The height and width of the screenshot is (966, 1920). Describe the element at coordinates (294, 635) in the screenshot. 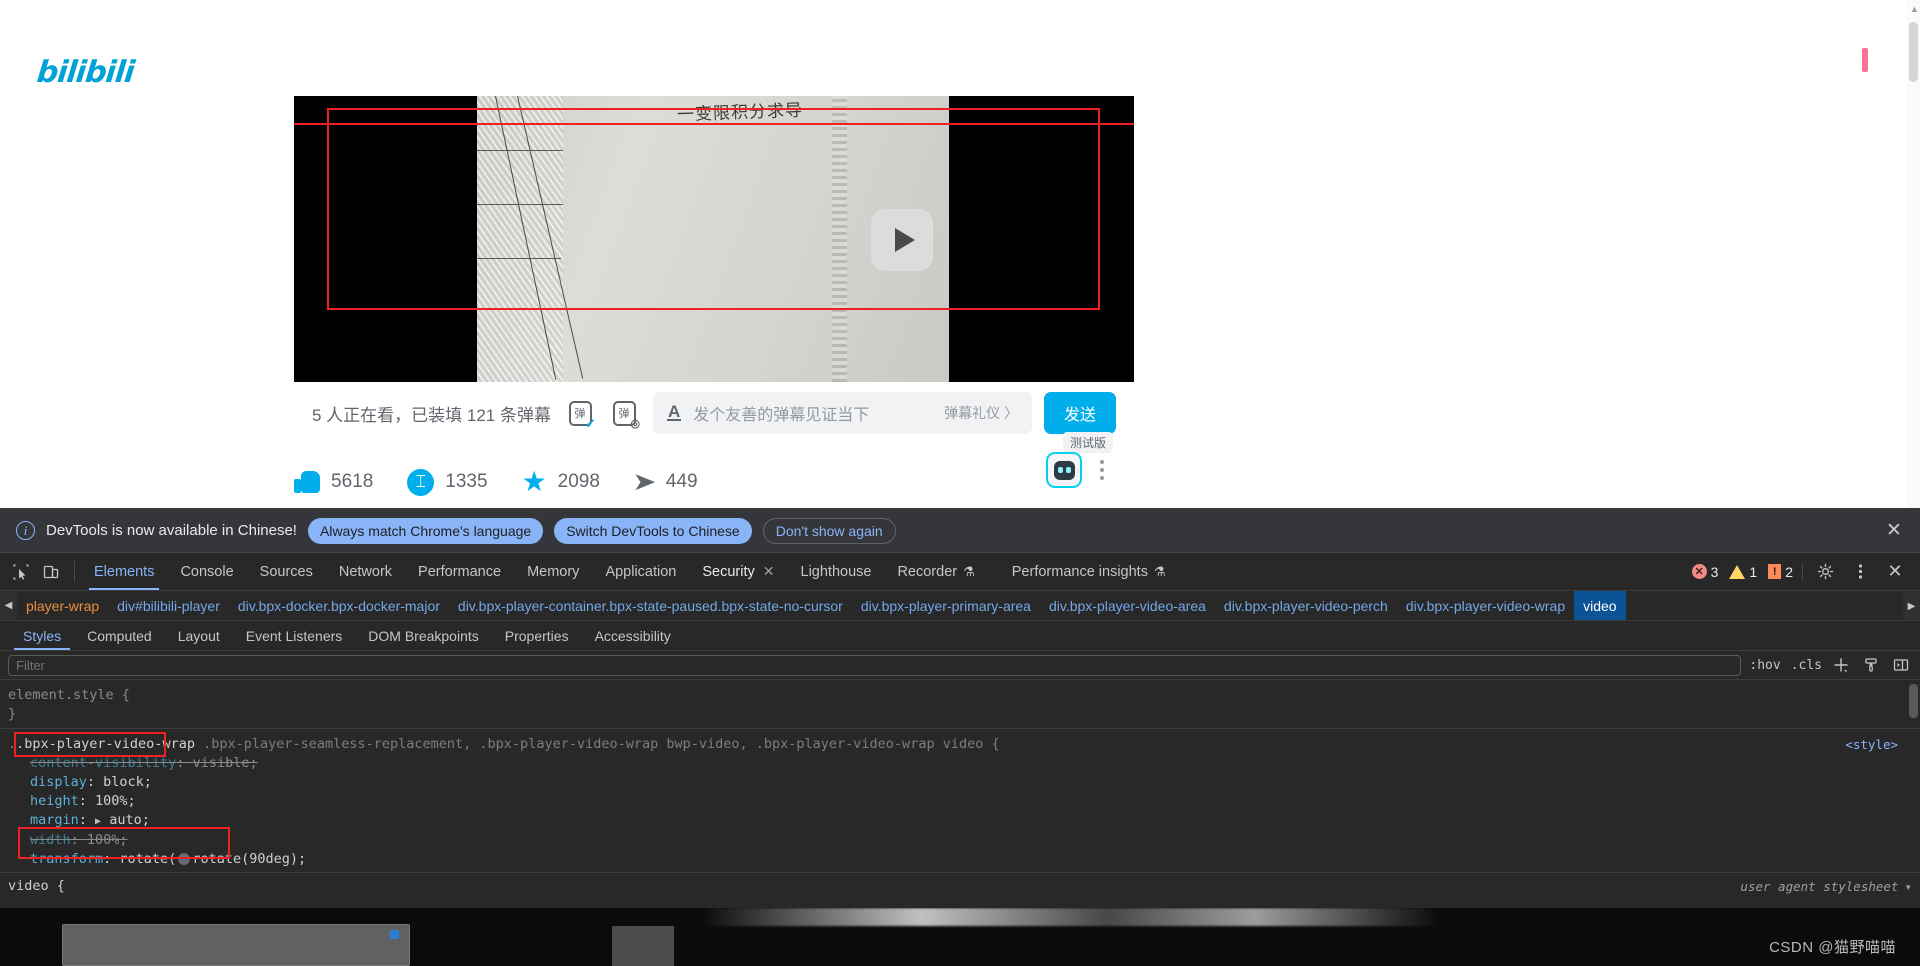

I see `tab-event-listeners: Event Listeners` at that location.